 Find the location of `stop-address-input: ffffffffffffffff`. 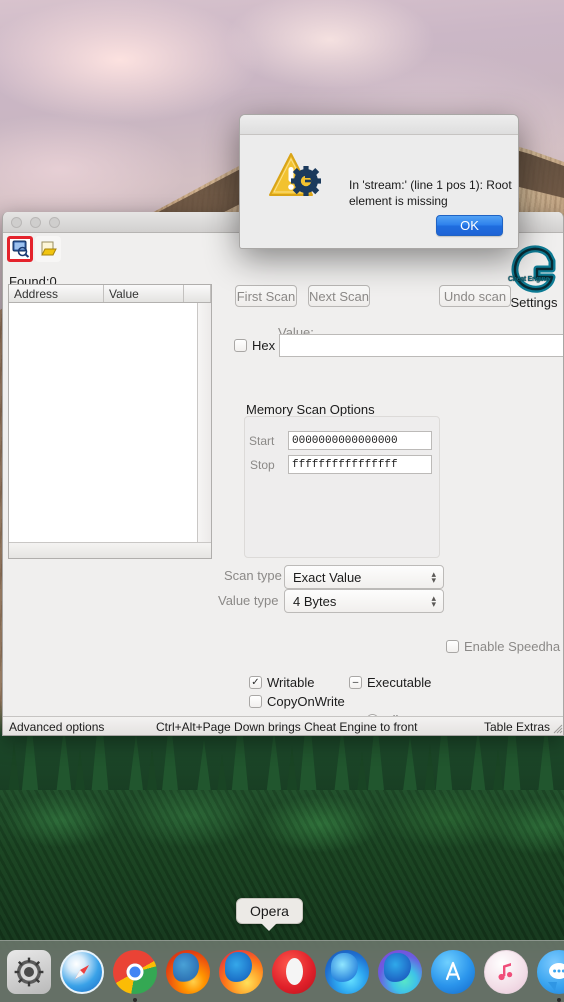

stop-address-input: ffffffffffffffff is located at coordinates (360, 464).